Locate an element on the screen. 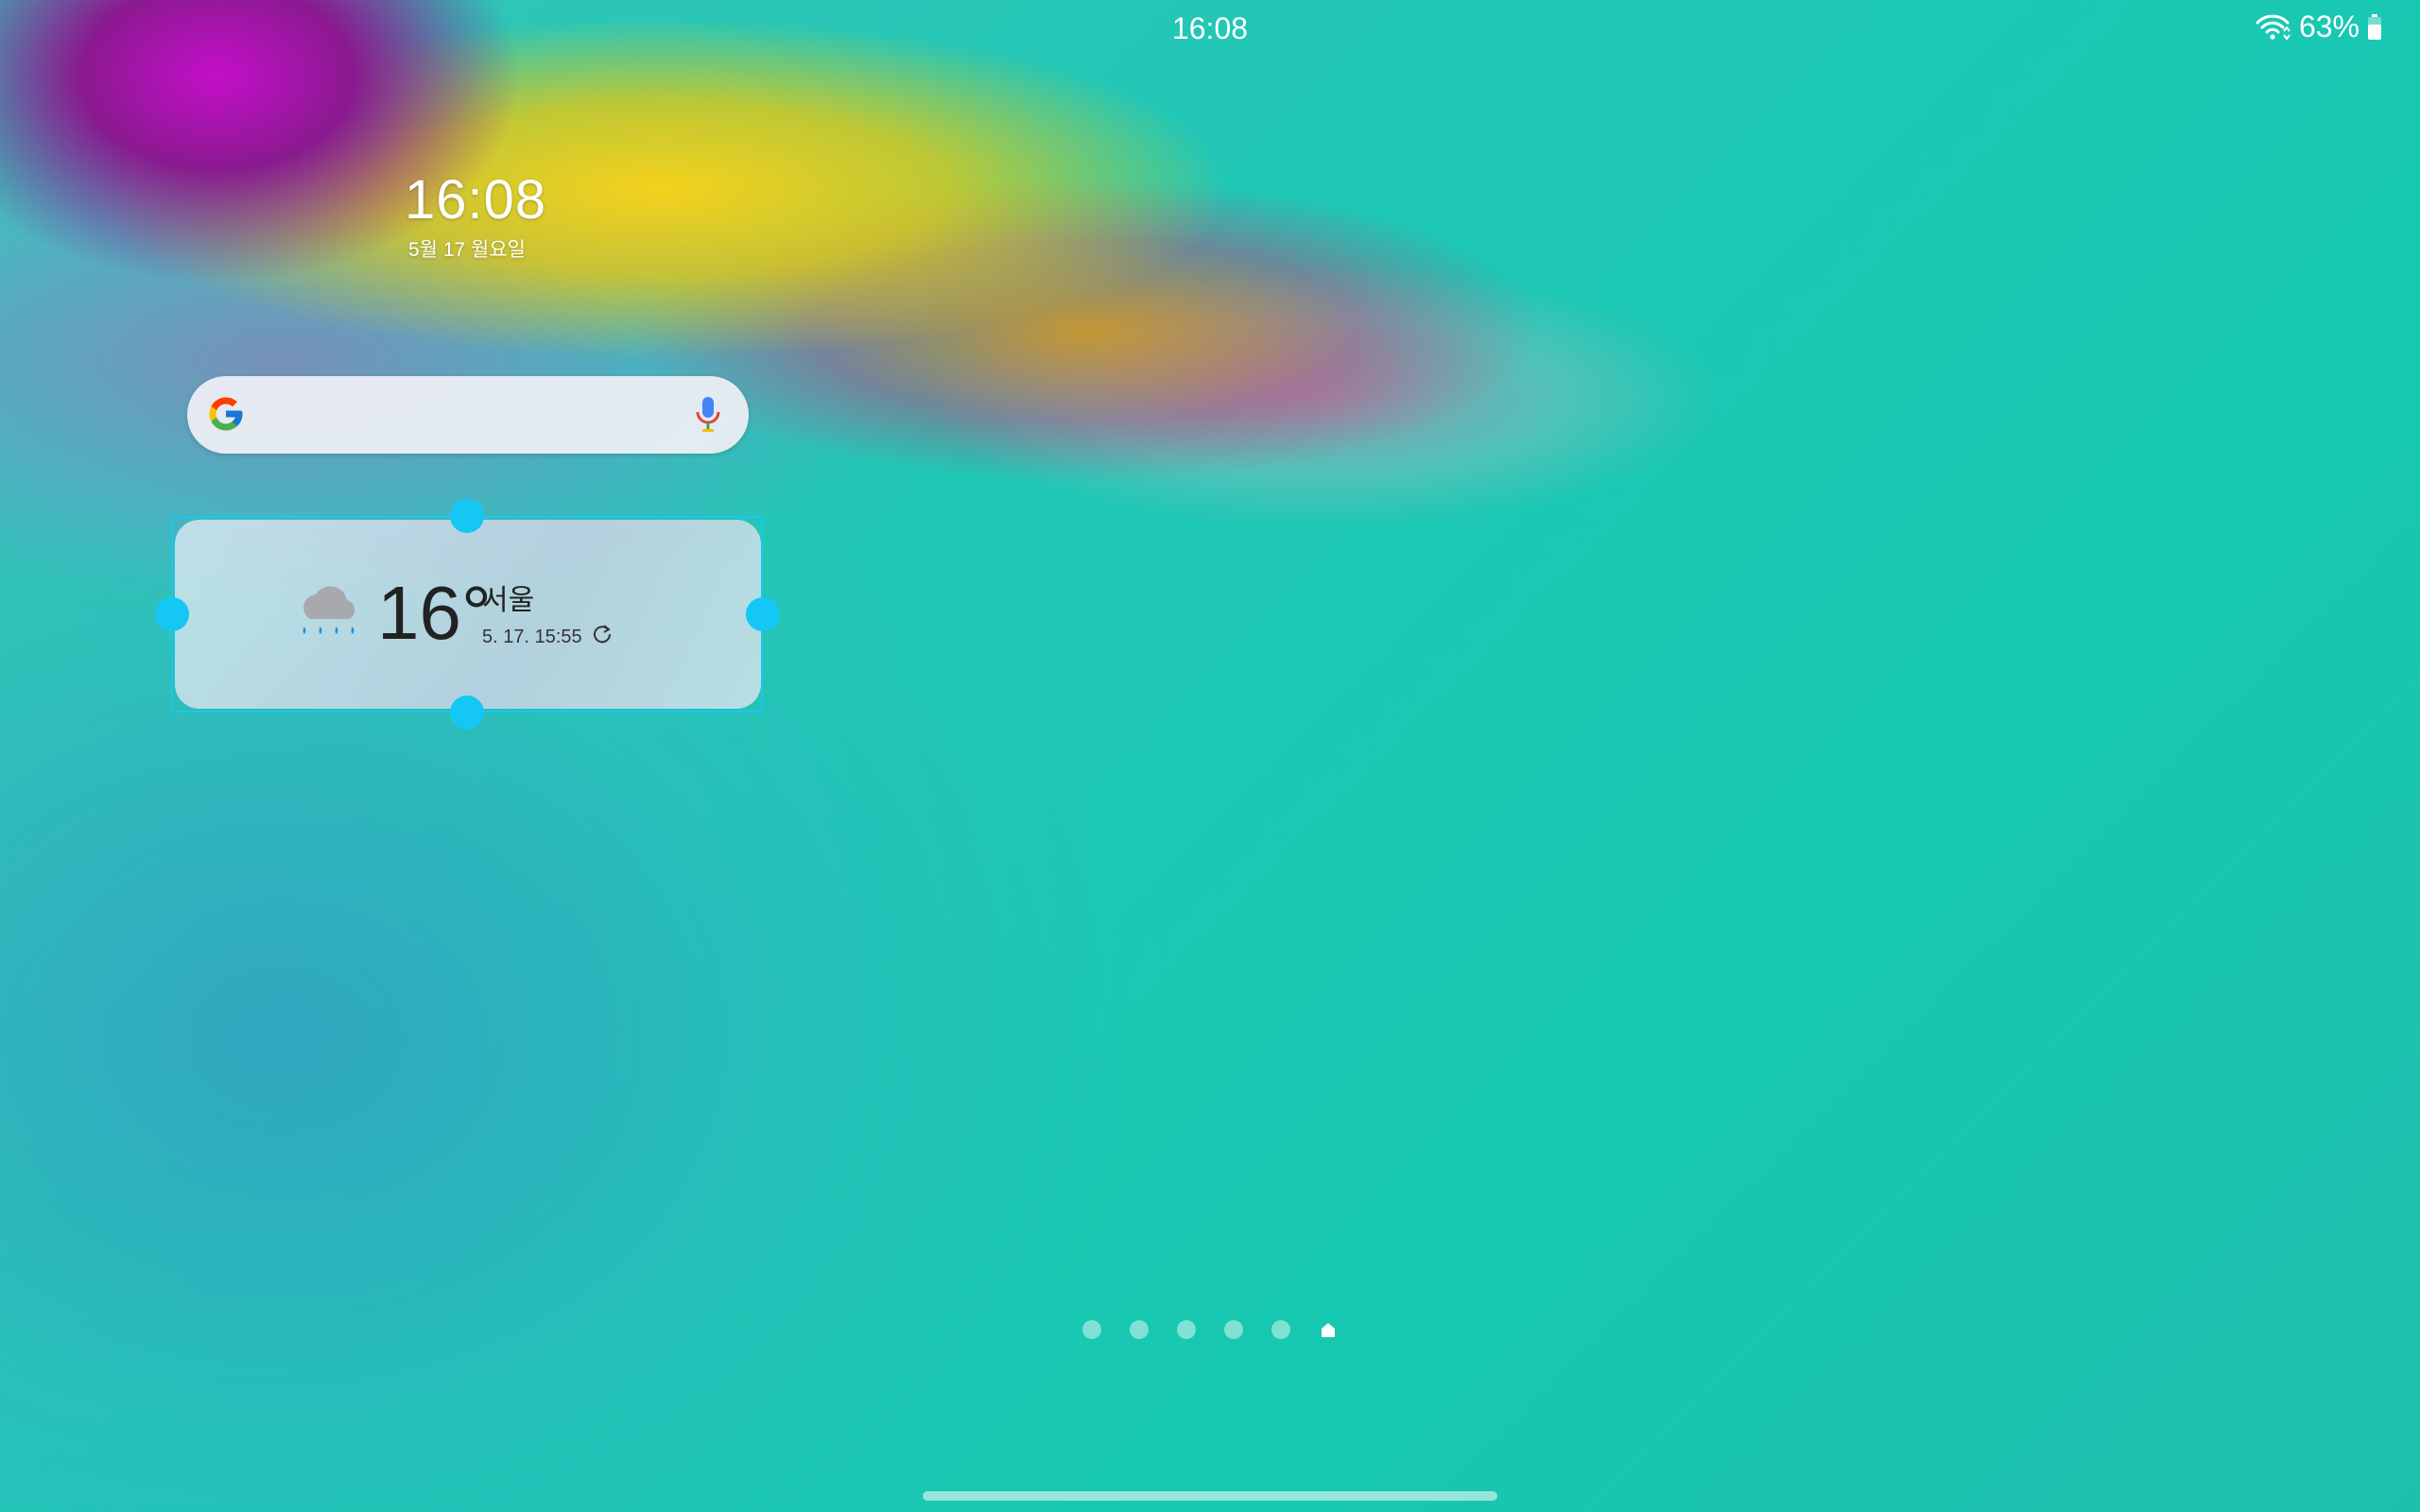  clock-time: 16:08 is located at coordinates (476, 200).